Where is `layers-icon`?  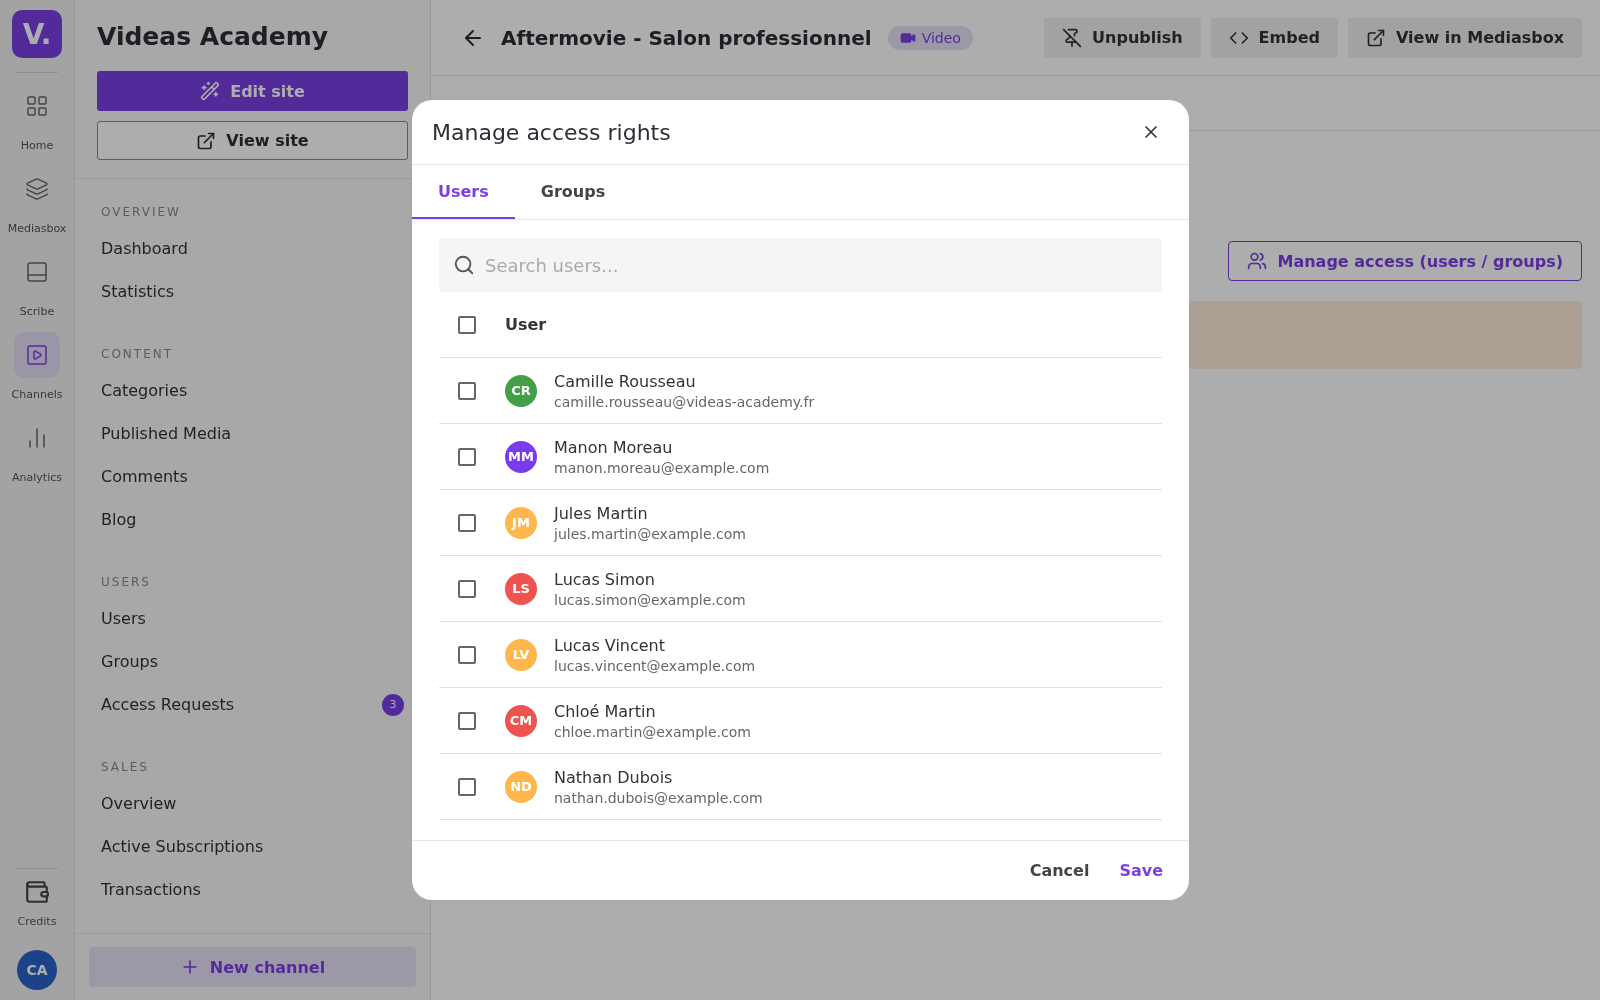
layers-icon is located at coordinates (37, 189).